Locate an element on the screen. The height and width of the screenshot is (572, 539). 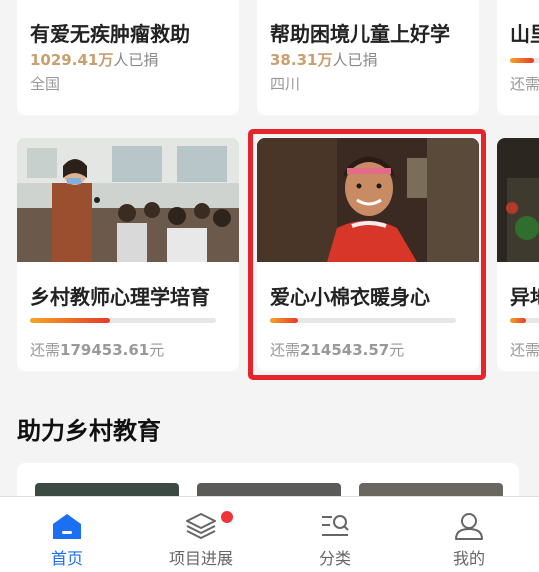
tab-label: 我的 is located at coordinates (468, 558).